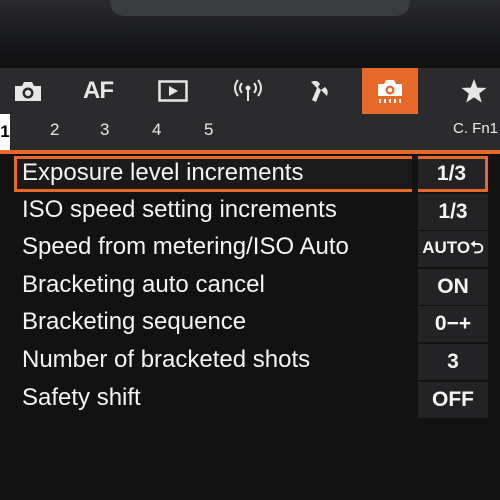 Image resolution: width=500 pixels, height=500 pixels. I want to click on play-icon, so click(173, 91).